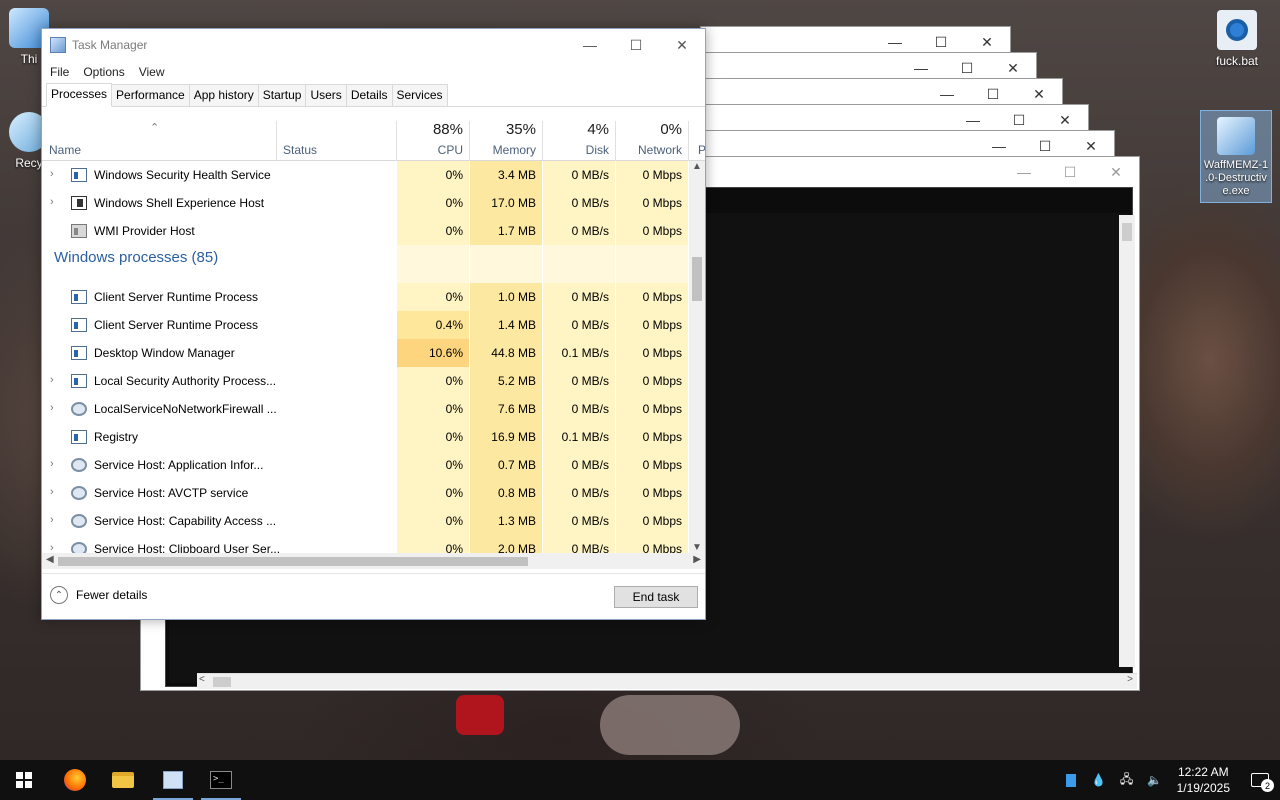 The image size is (1280, 800). I want to click on disk-cell: 0 MB/s, so click(579, 325).